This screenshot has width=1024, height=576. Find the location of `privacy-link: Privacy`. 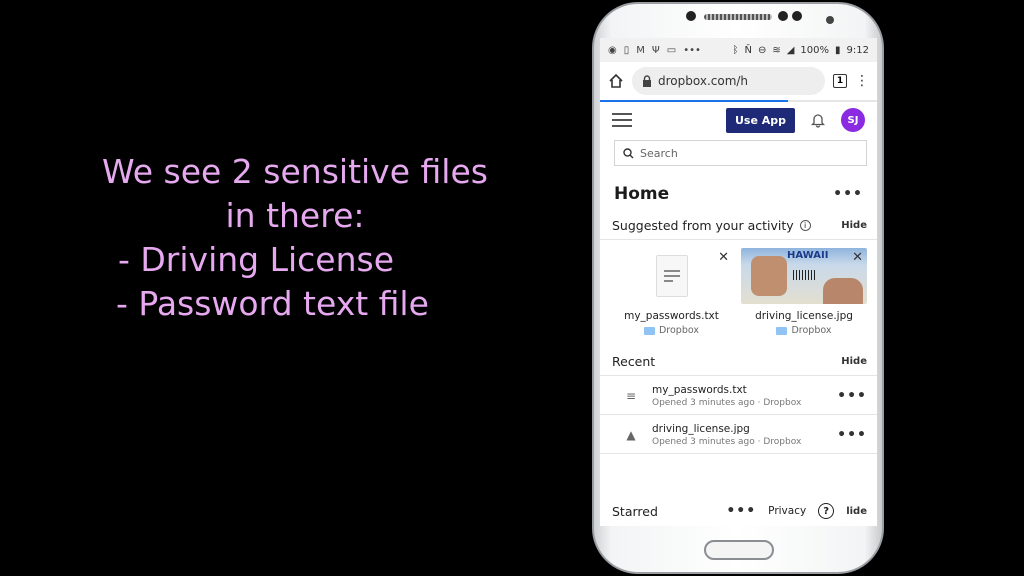

privacy-link: Privacy is located at coordinates (787, 511).